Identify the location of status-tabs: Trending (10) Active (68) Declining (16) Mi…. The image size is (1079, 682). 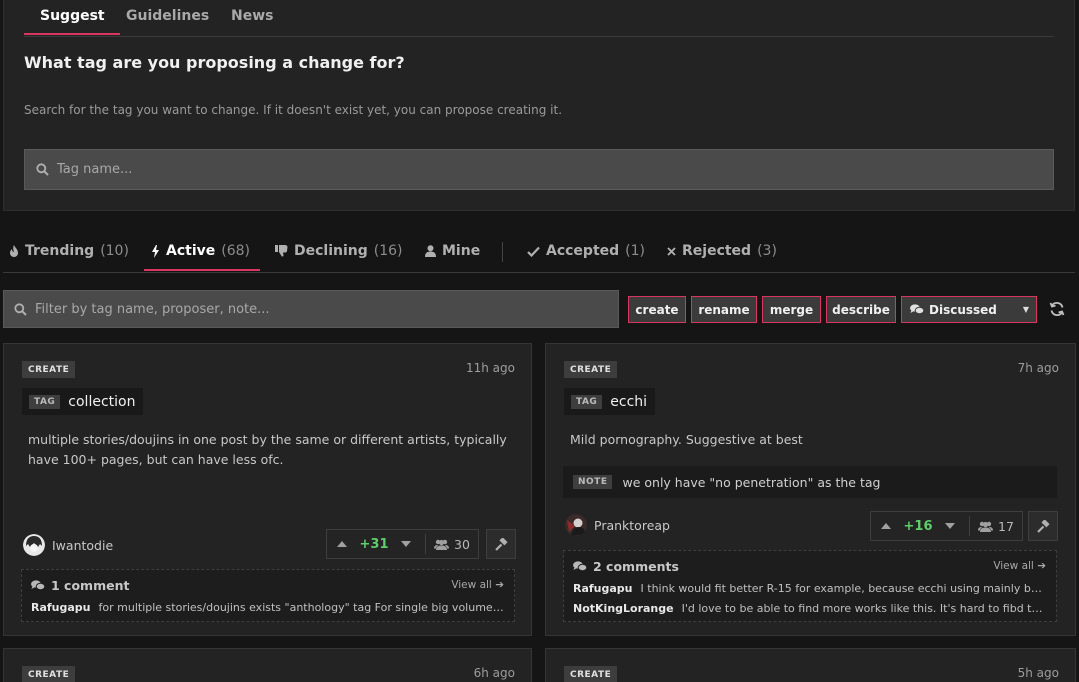
(539, 252).